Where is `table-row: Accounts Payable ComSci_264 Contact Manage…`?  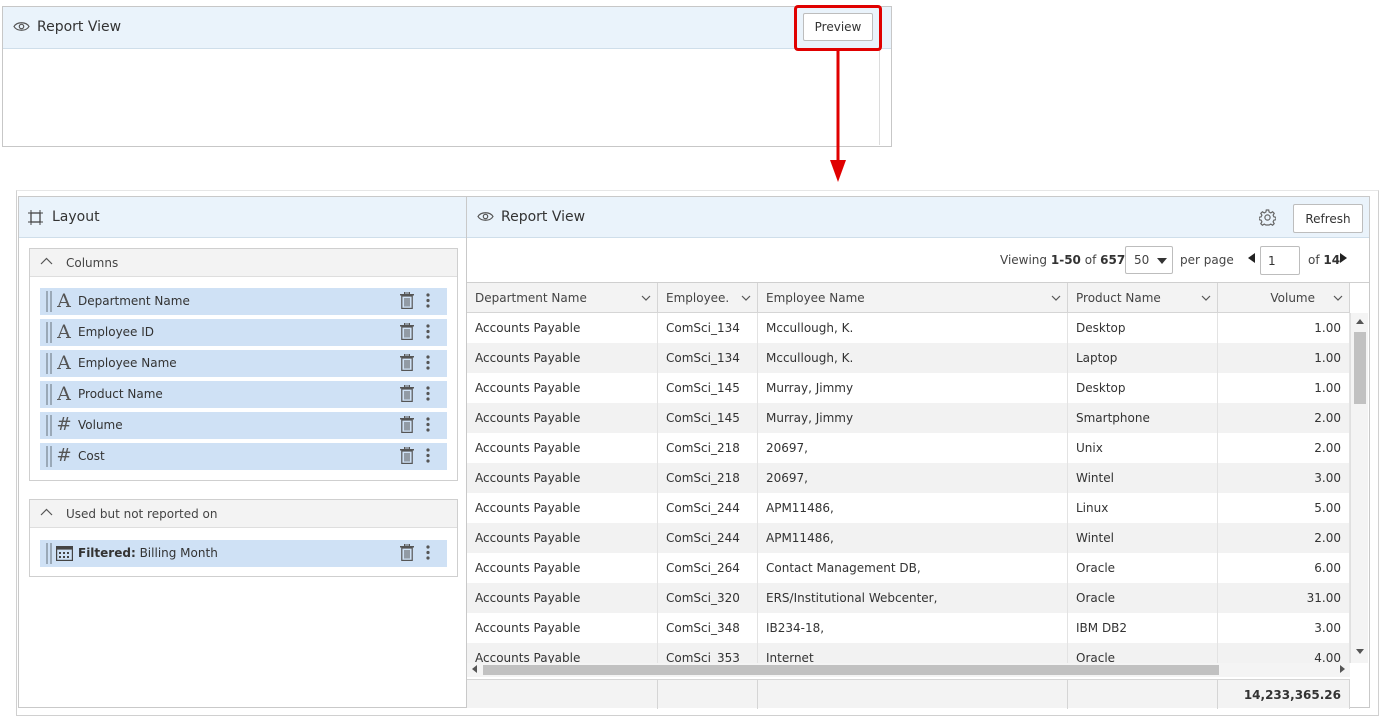
table-row: Accounts Payable ComSci_264 Contact Manage… is located at coordinates (908, 568).